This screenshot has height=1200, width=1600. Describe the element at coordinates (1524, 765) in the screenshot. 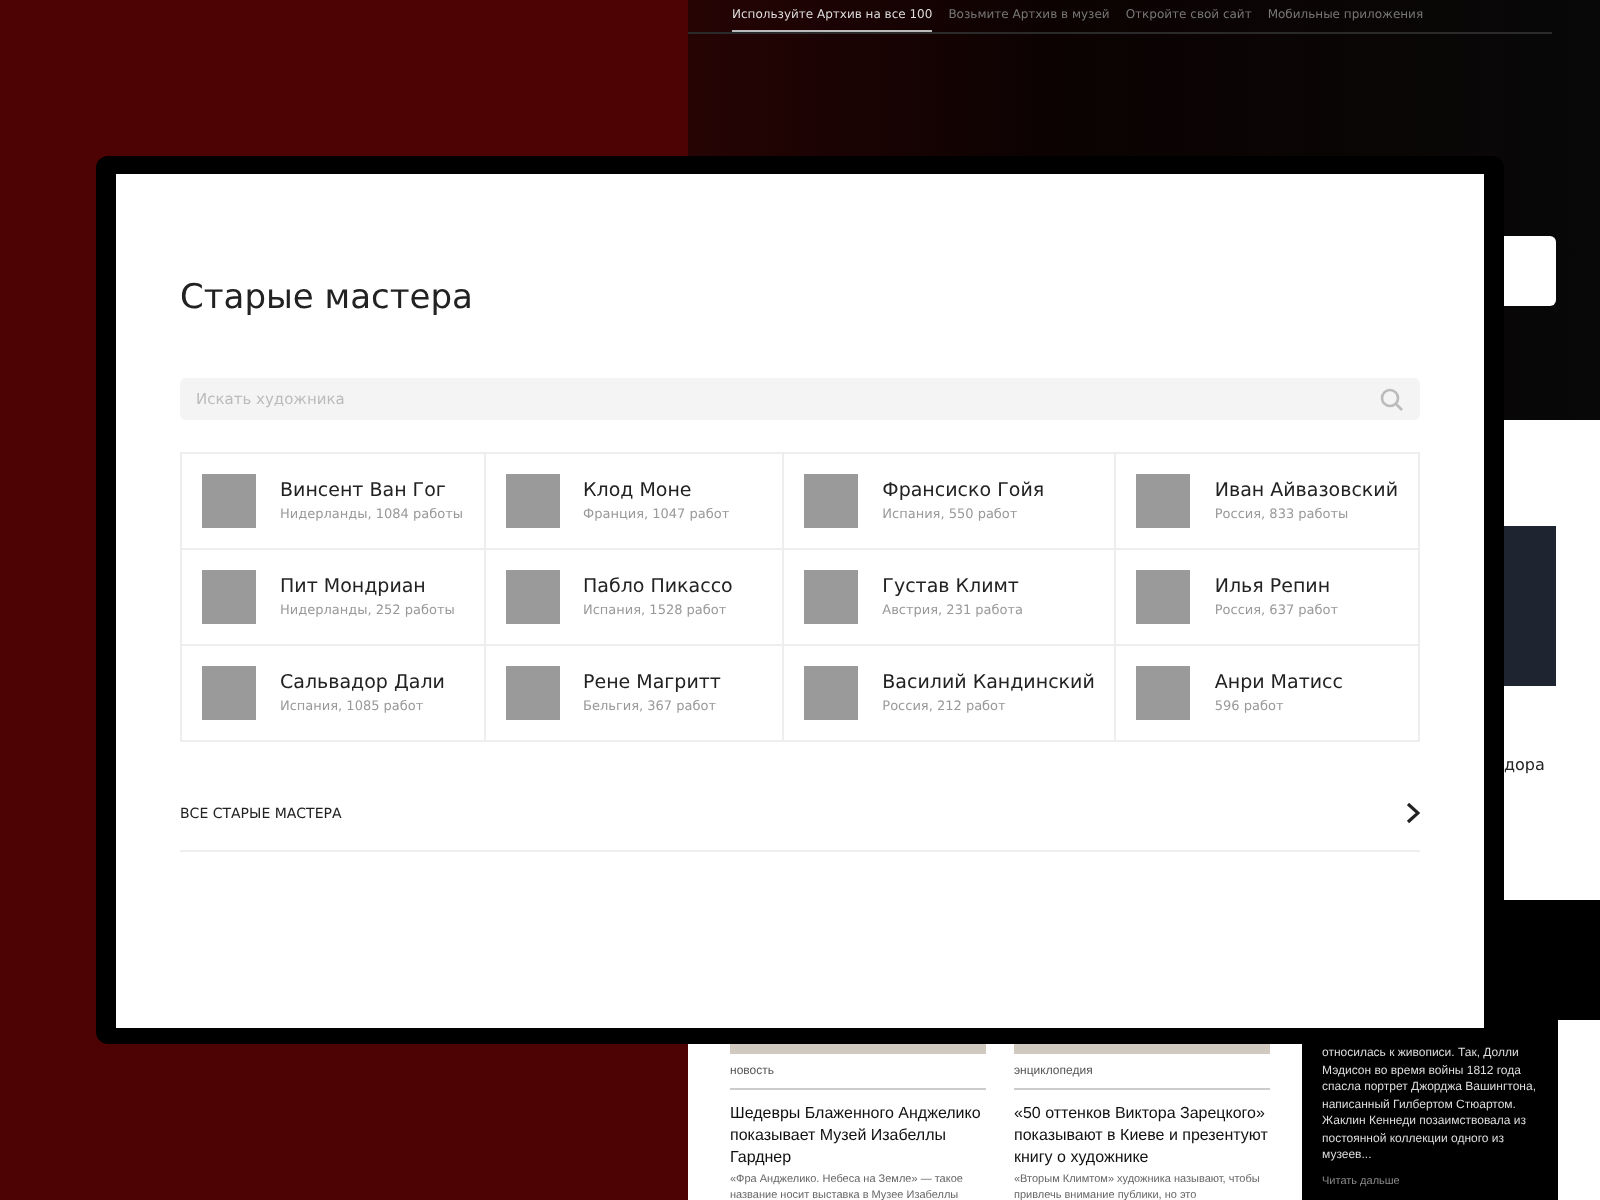

I see `headline-fragment: дора` at that location.